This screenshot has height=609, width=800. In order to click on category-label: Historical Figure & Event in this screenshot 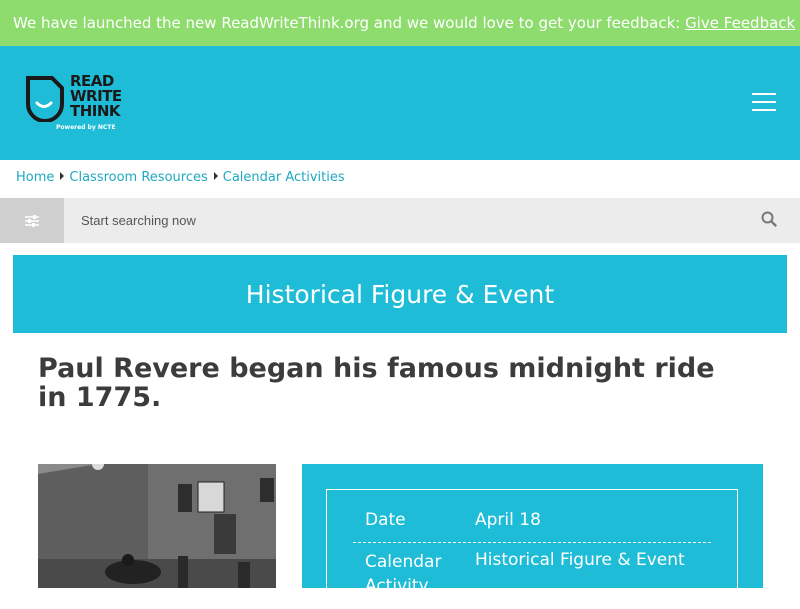, I will do `click(400, 294)`.